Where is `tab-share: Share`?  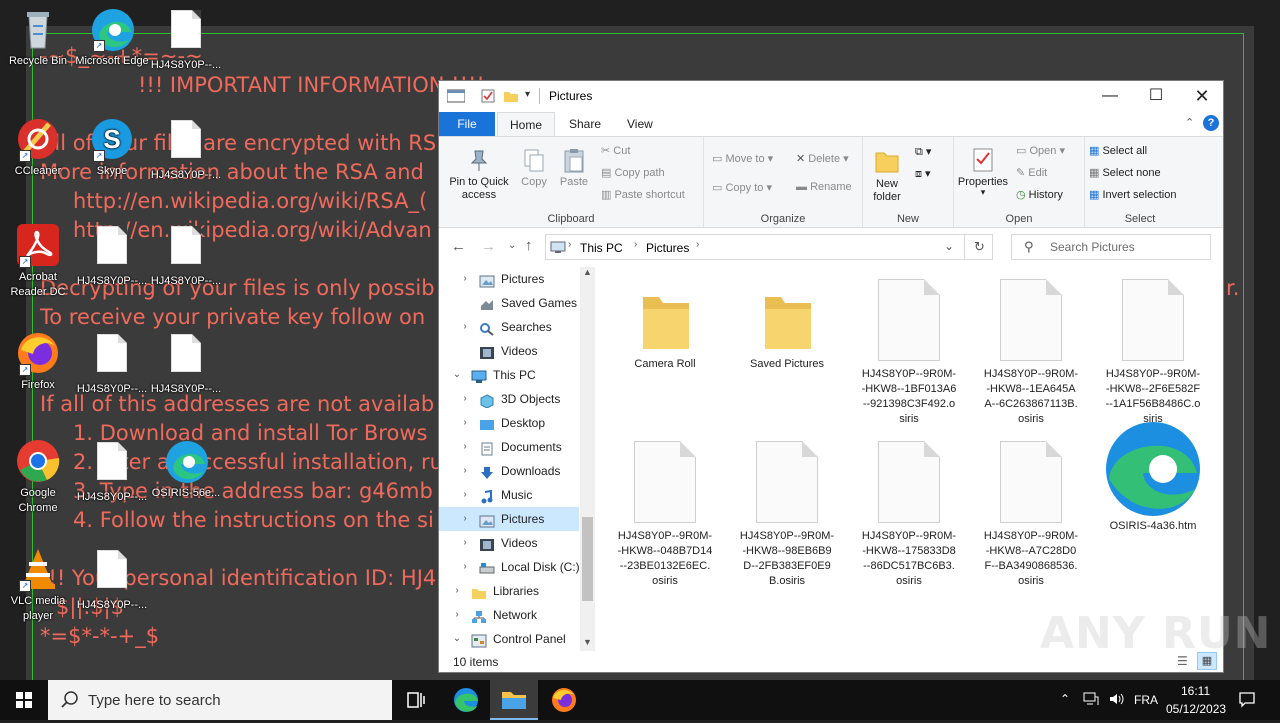
tab-share: Share is located at coordinates (585, 124).